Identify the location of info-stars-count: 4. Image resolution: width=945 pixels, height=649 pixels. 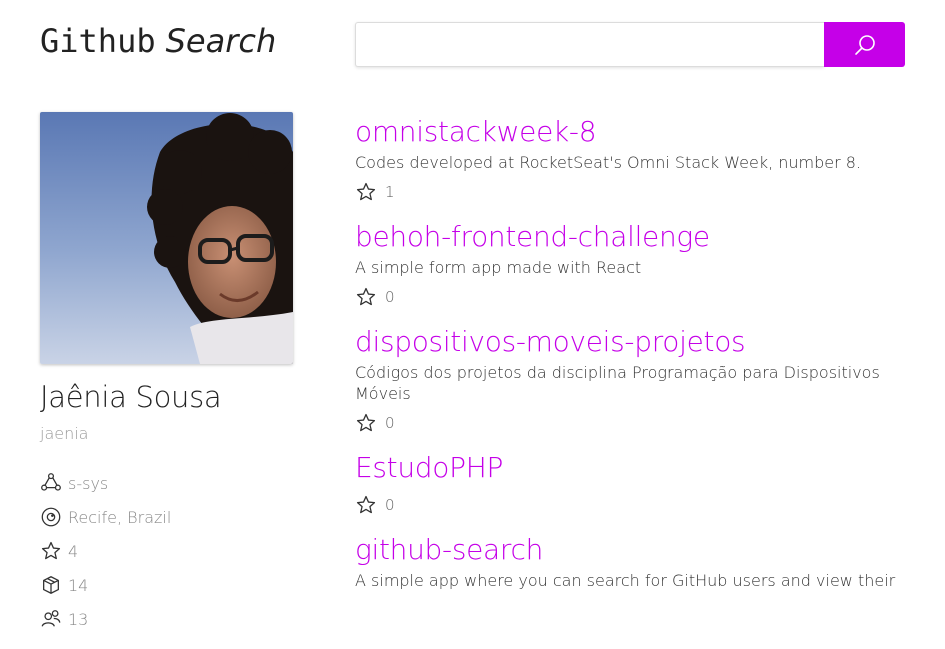
(73, 551).